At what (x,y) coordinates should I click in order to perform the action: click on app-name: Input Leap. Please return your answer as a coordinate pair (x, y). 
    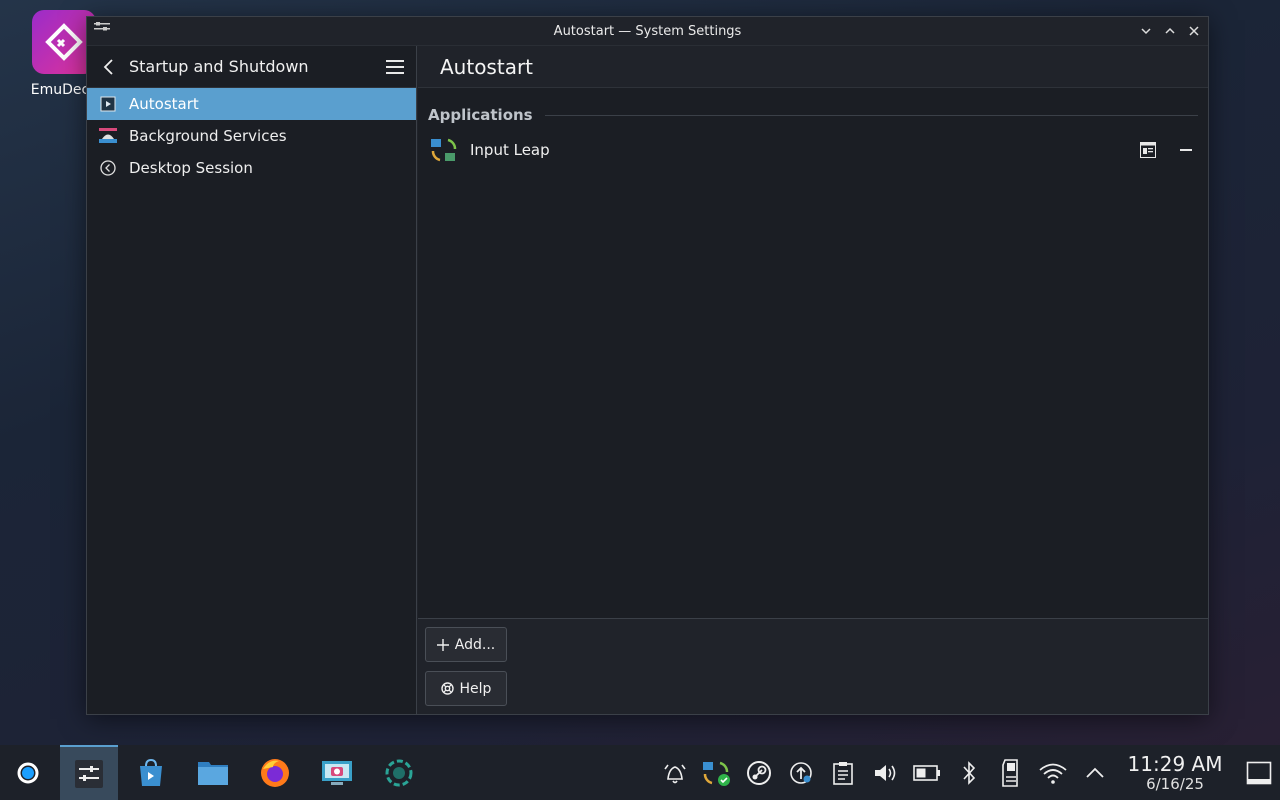
    Looking at the image, I should click on (796, 150).